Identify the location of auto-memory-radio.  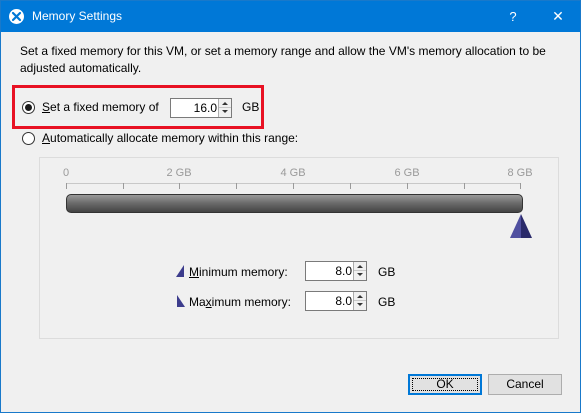
(28, 138).